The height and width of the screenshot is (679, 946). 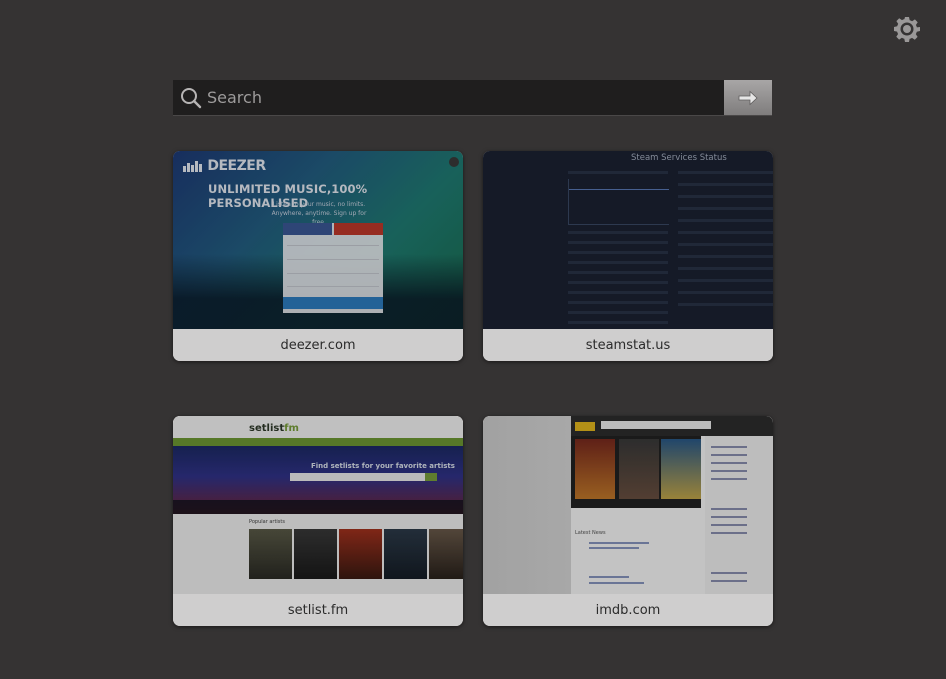 What do you see at coordinates (318, 345) in the screenshot?
I see `tile-label: deezer.com` at bounding box center [318, 345].